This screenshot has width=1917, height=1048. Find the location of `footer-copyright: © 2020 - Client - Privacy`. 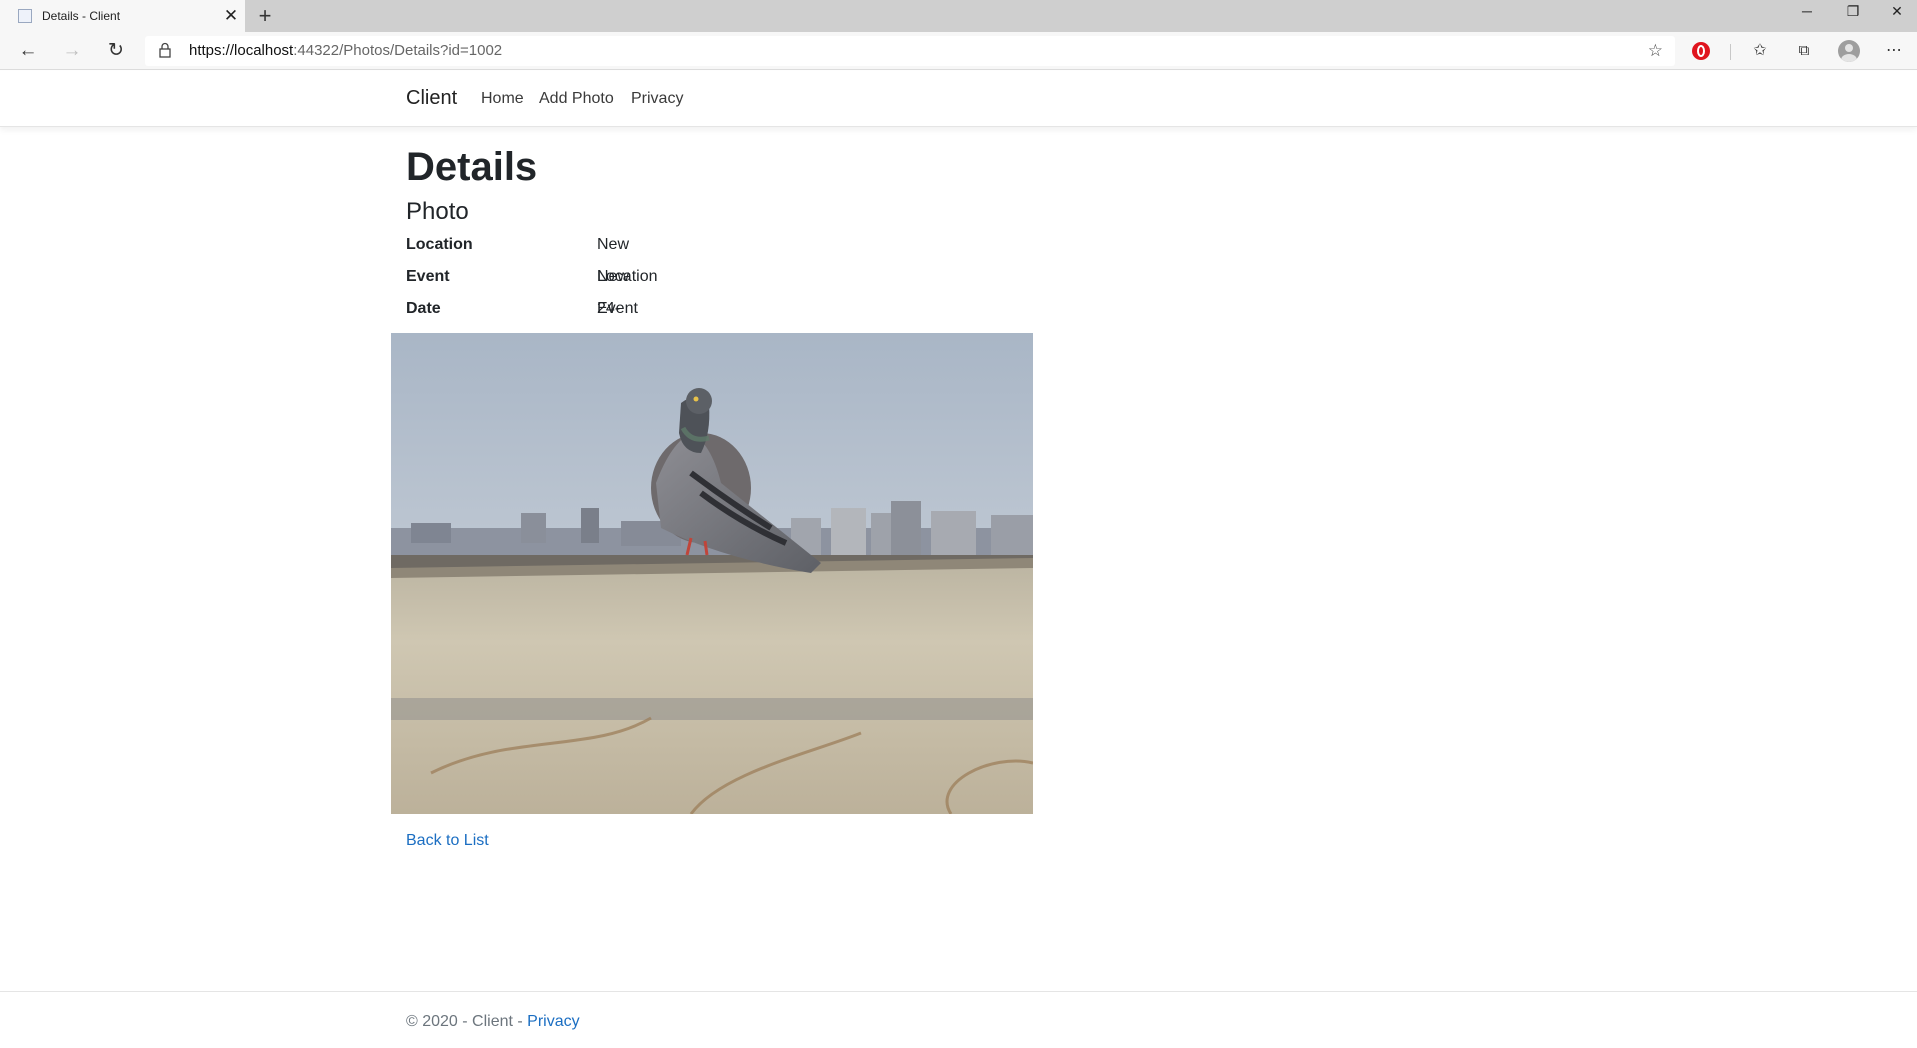

footer-copyright: © 2020 - Client - Privacy is located at coordinates (493, 1021).